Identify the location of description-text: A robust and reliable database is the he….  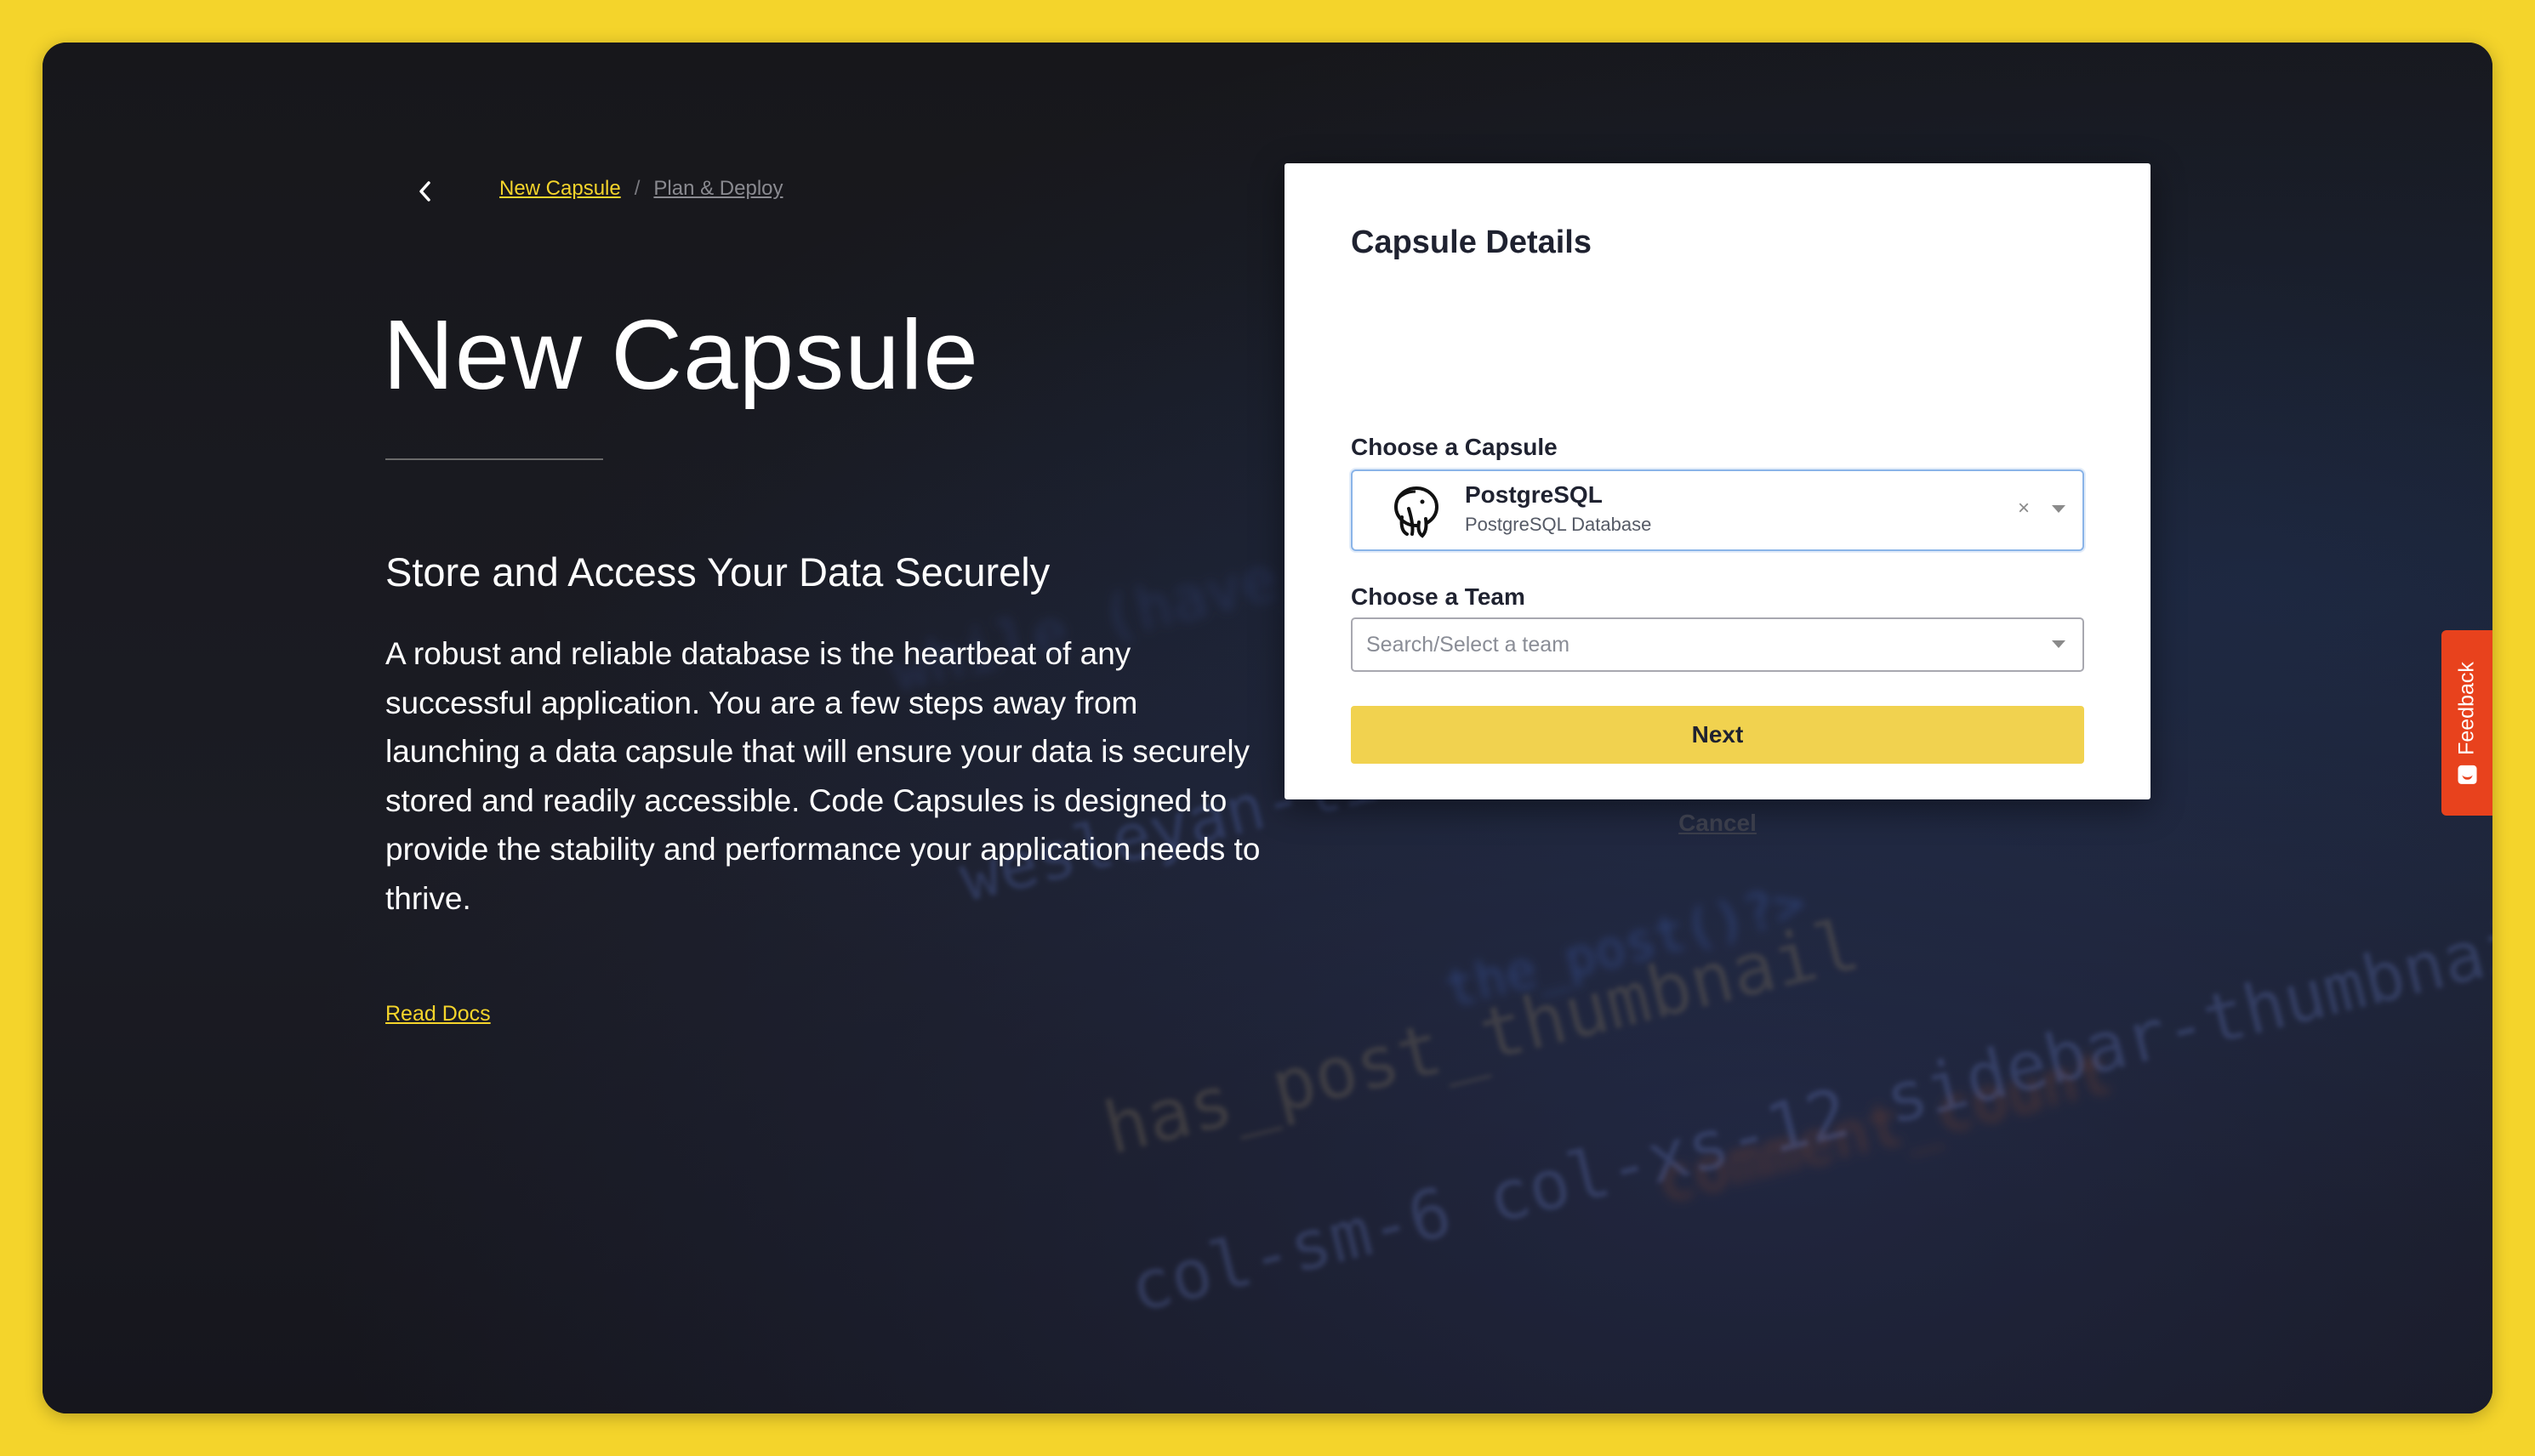
(823, 776).